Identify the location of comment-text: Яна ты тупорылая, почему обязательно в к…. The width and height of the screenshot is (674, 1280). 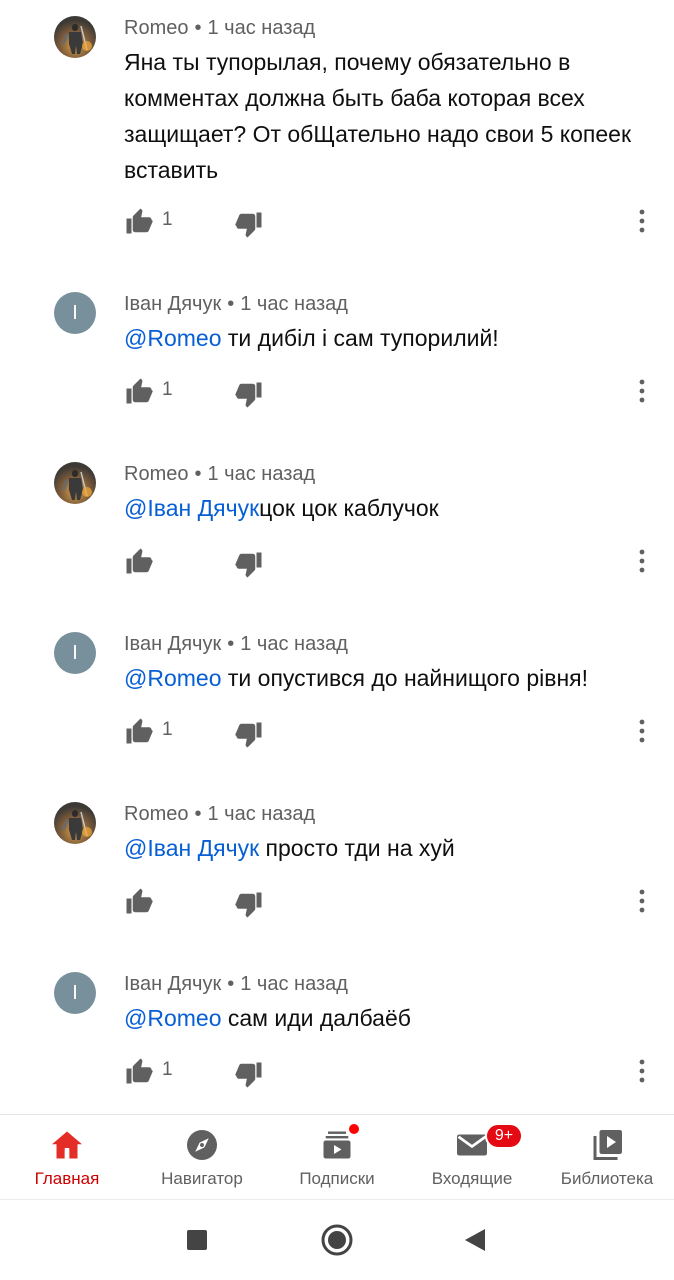
(384, 116).